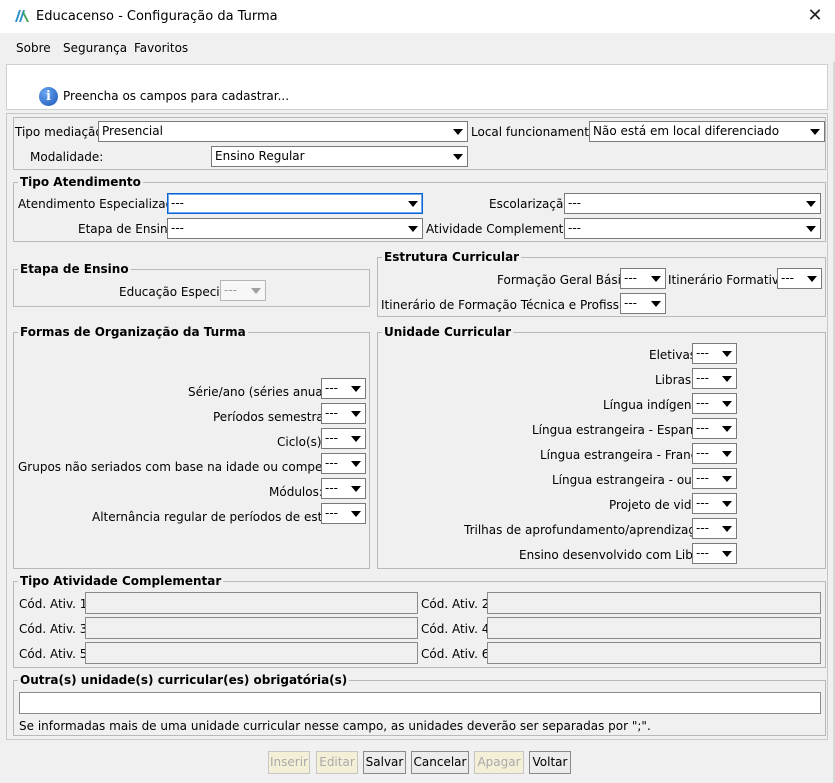 The width and height of the screenshot is (835, 783). I want to click on educacao-especial-label: Educação Especial:, so click(177, 292).